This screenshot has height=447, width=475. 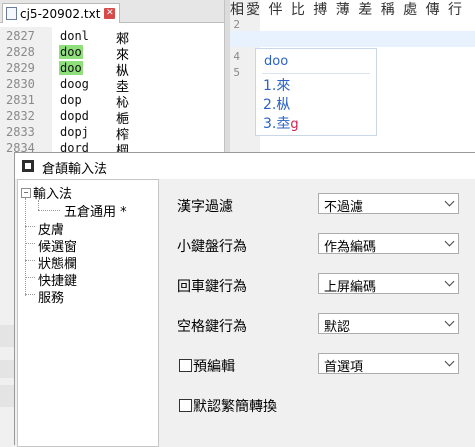 What do you see at coordinates (28, 166) in the screenshot?
I see `app-icon` at bounding box center [28, 166].